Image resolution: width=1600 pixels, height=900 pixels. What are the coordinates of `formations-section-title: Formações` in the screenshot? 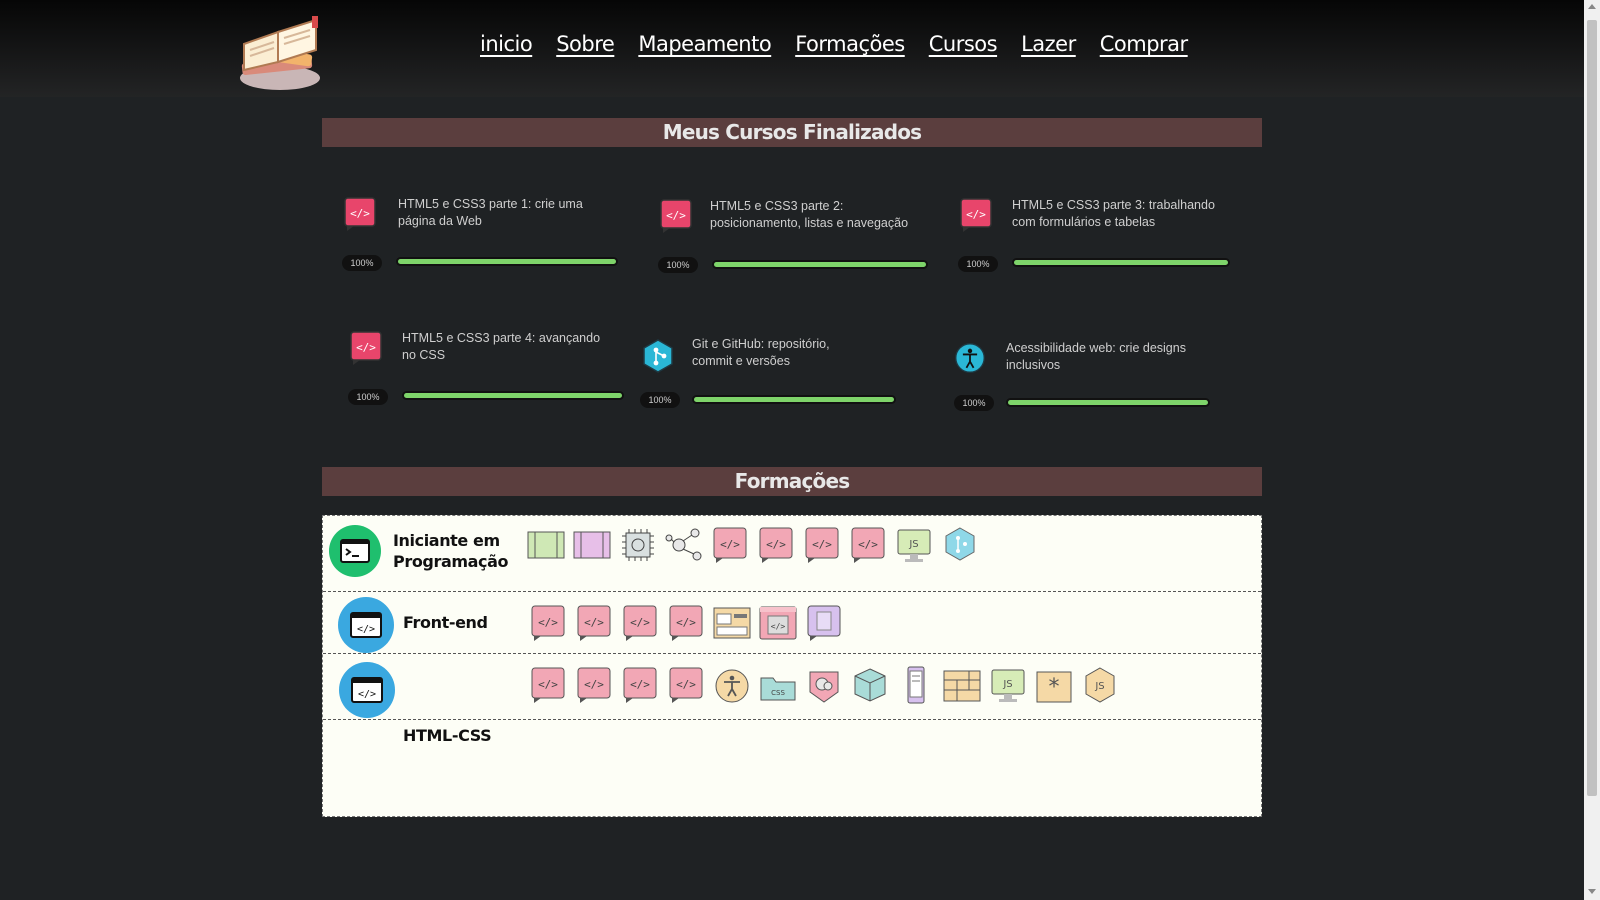 It's located at (792, 481).